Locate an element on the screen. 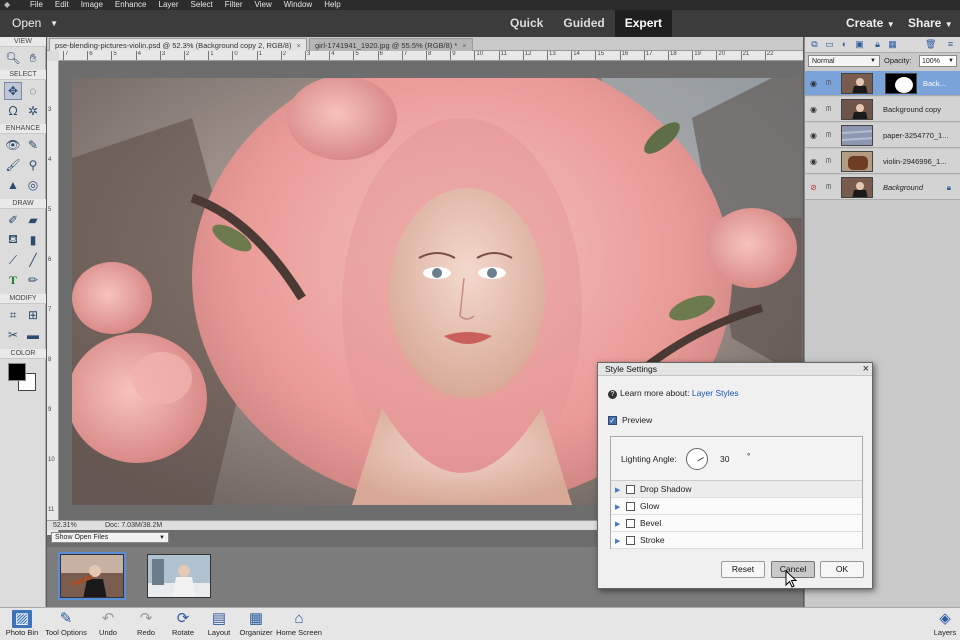 Image resolution: width=960 pixels, height=640 pixels. organizer-button: ▦ Organizer is located at coordinates (256, 625).